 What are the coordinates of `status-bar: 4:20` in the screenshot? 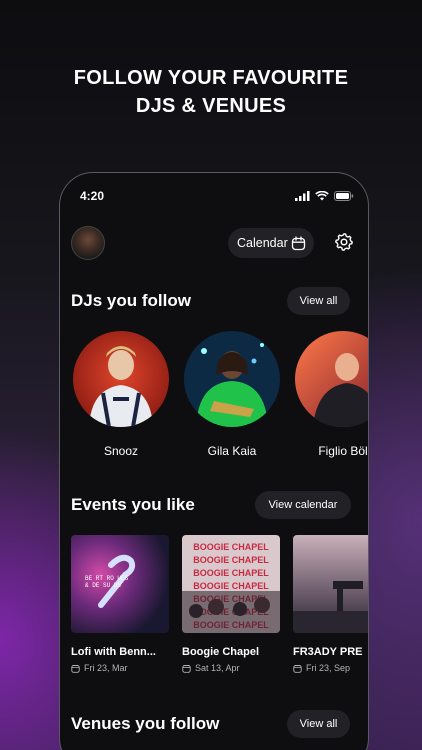 It's located at (217, 196).